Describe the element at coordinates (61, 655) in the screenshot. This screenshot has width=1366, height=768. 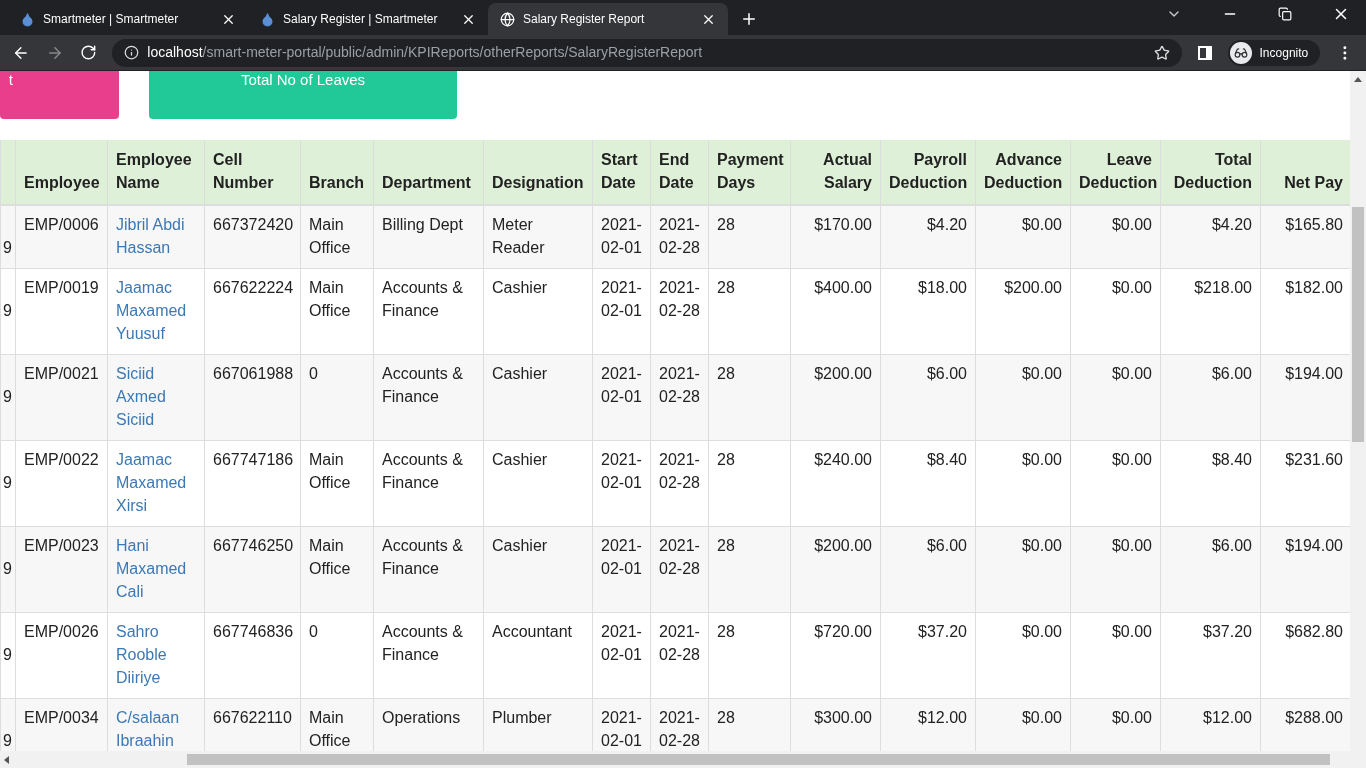
I see `table-cell: EMP/0026` at that location.